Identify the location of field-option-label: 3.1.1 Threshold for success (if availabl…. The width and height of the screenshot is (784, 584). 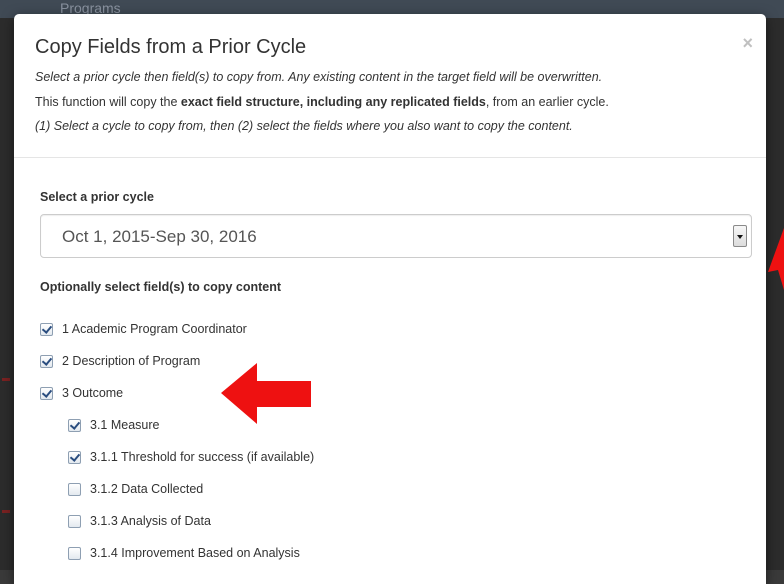
(202, 457).